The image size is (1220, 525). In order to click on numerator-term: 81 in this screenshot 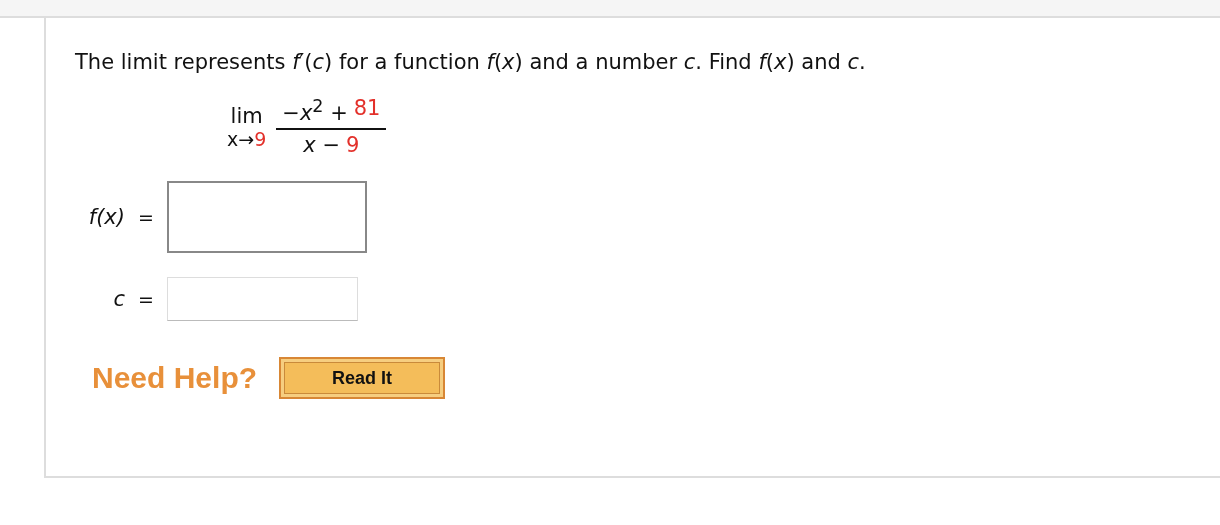, I will do `click(367, 109)`.